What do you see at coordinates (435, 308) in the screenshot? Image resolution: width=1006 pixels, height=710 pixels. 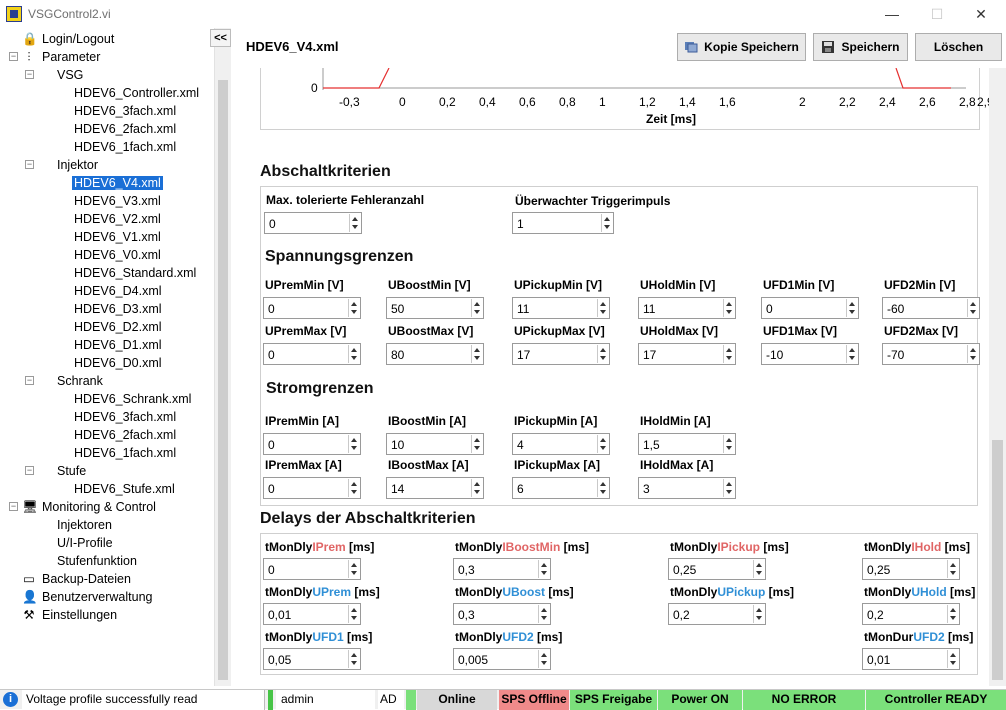 I see `spannung-min-1-input: 50` at bounding box center [435, 308].